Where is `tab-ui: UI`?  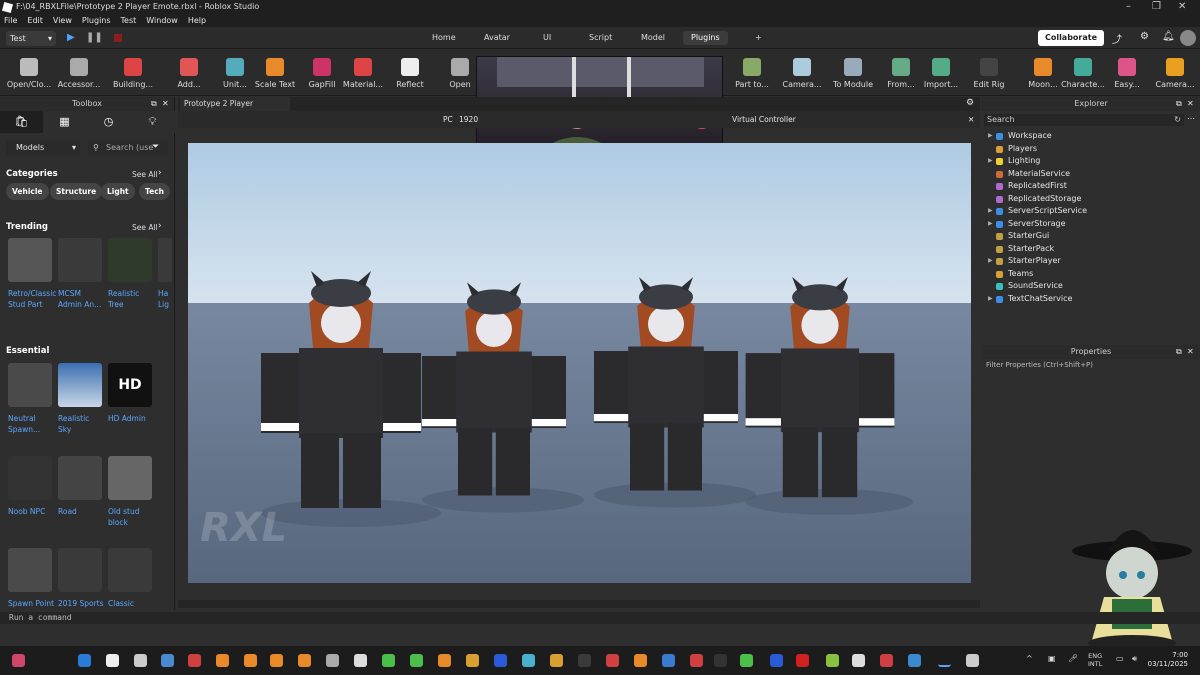
tab-ui: UI is located at coordinates (547, 38).